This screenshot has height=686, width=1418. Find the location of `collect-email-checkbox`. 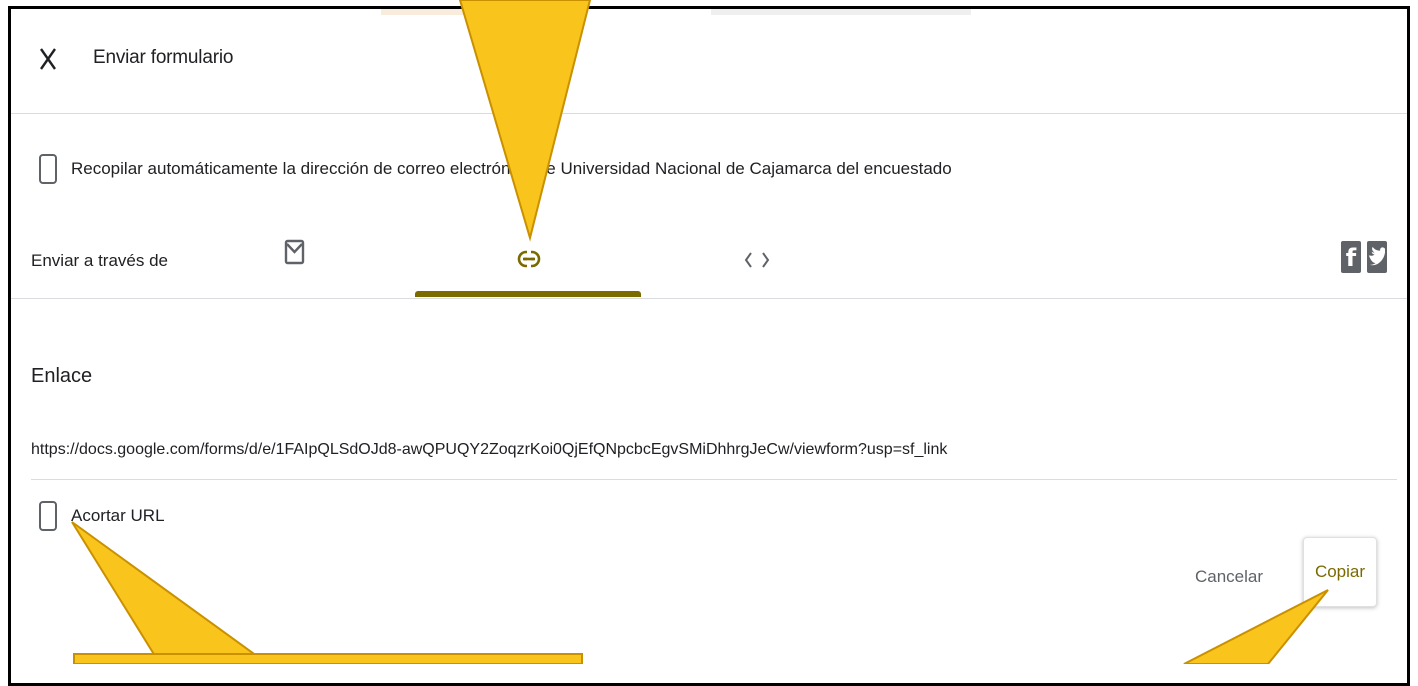

collect-email-checkbox is located at coordinates (48, 169).